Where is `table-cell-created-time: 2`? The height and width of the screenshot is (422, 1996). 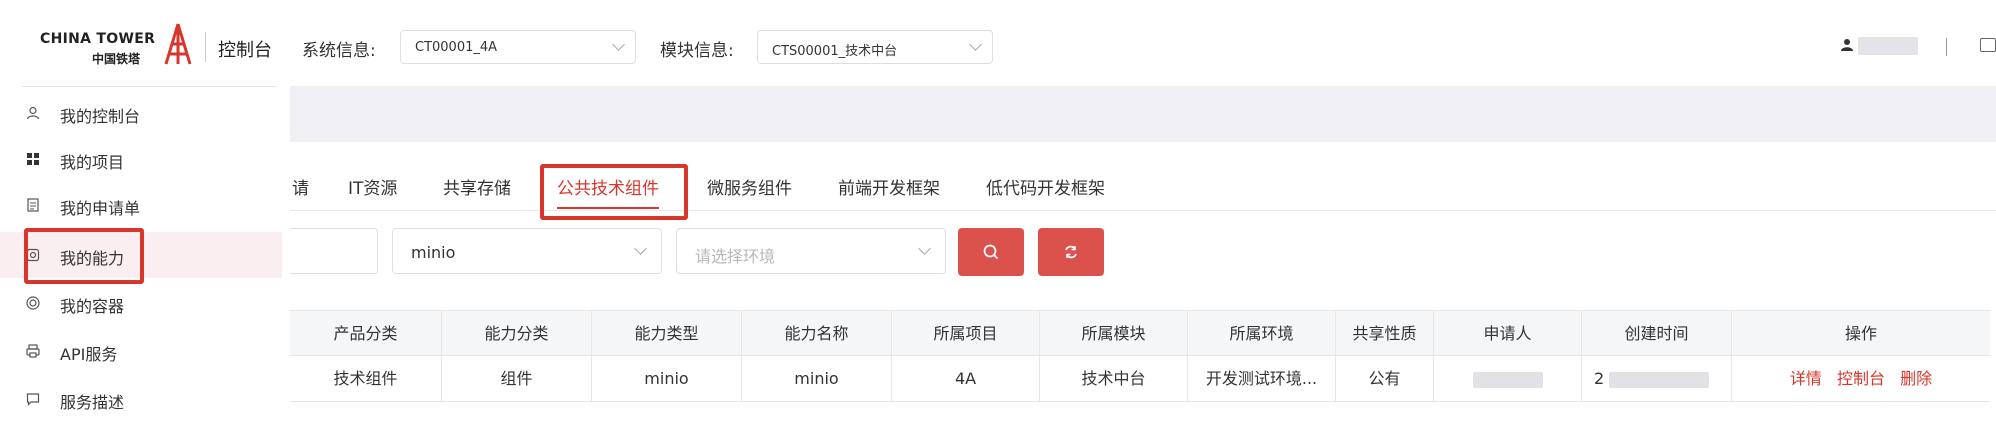 table-cell-created-time: 2 is located at coordinates (1657, 379).